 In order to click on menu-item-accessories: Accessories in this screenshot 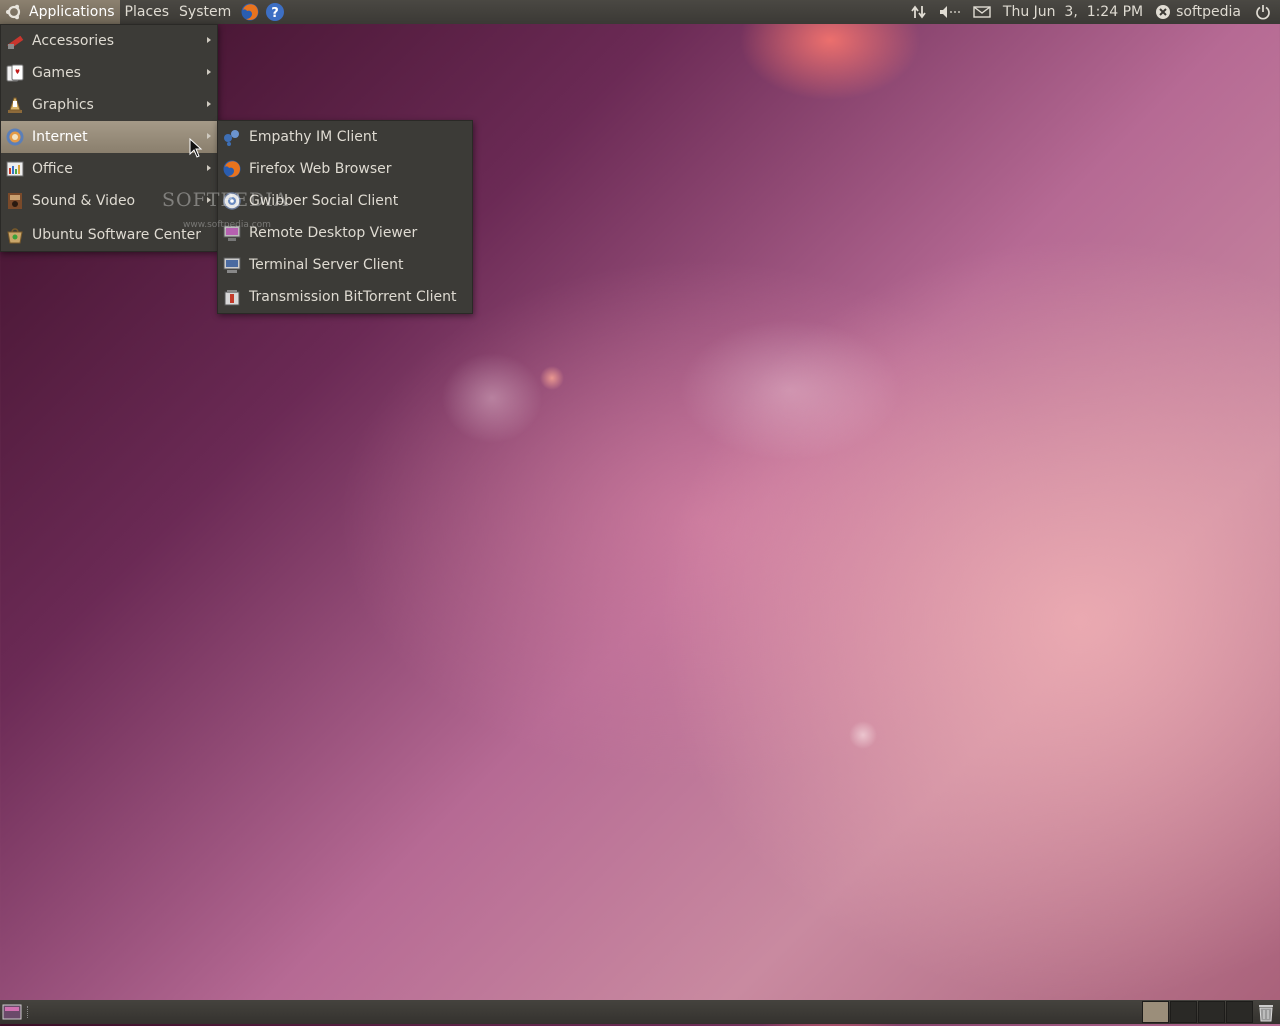, I will do `click(109, 41)`.